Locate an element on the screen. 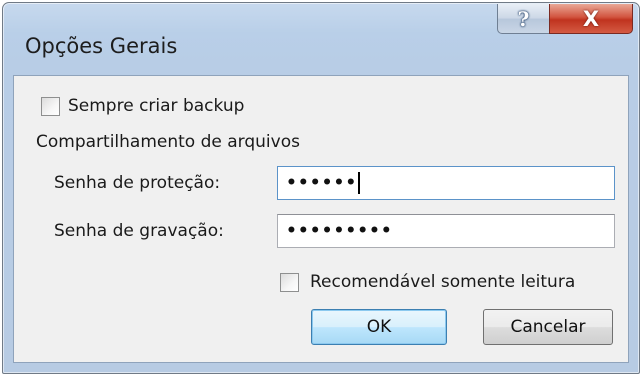 The height and width of the screenshot is (378, 643). always-backup-checkbox is located at coordinates (50, 106).